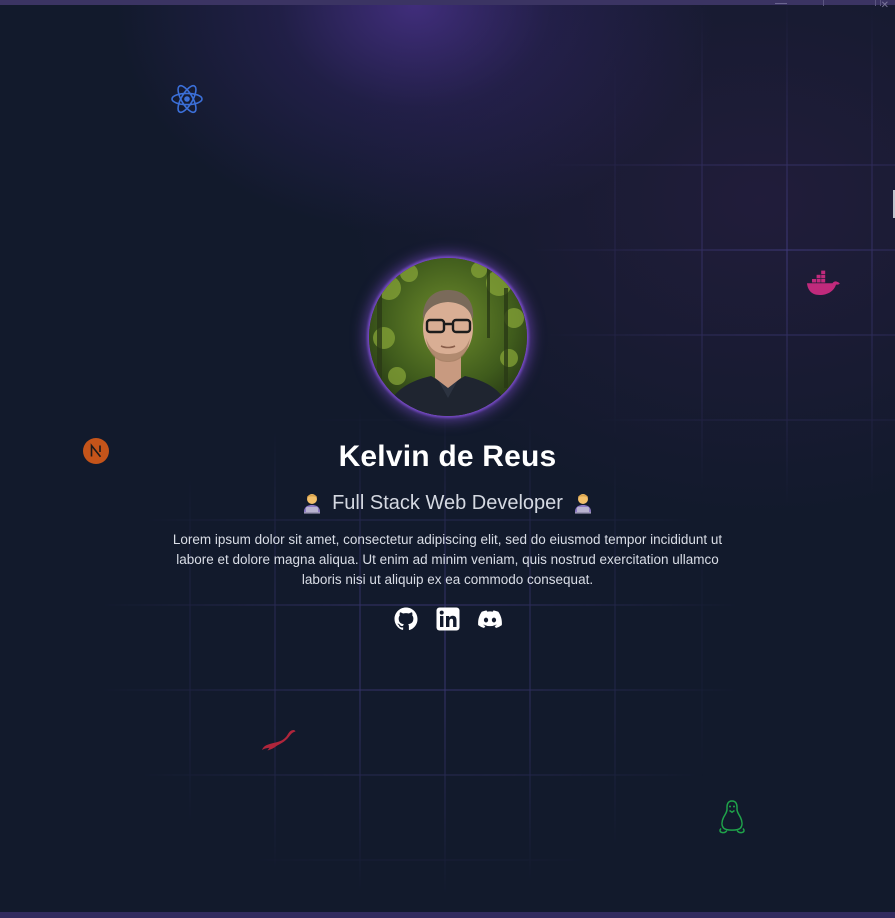  I want to click on github-link, so click(406, 619).